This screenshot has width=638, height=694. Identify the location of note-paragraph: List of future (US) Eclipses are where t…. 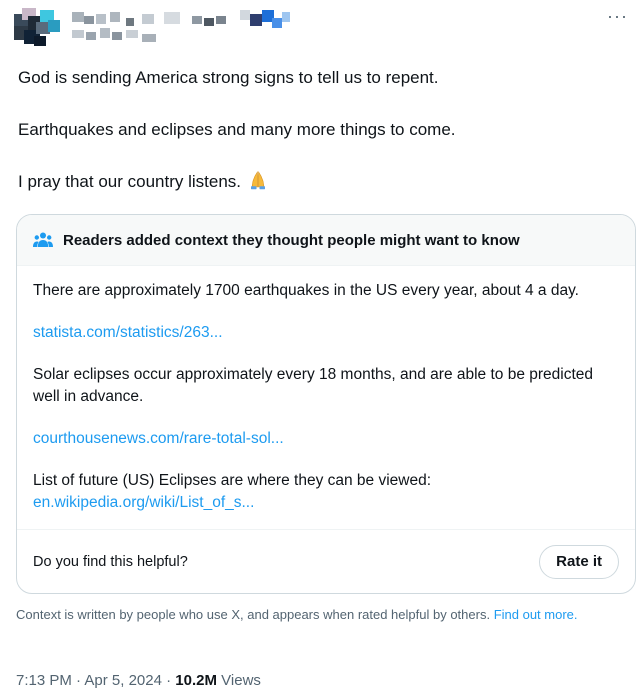
(232, 480).